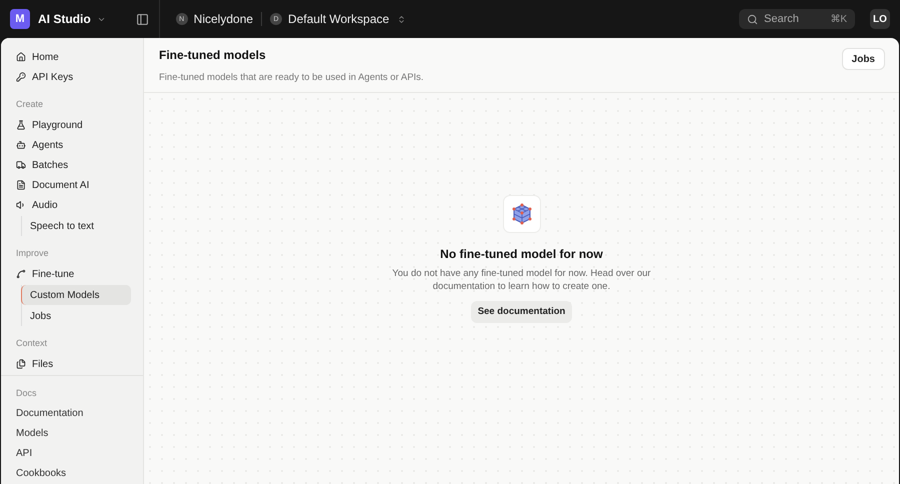 This screenshot has height=484, width=900. I want to click on nav-subitem: Speech to text, so click(76, 226).